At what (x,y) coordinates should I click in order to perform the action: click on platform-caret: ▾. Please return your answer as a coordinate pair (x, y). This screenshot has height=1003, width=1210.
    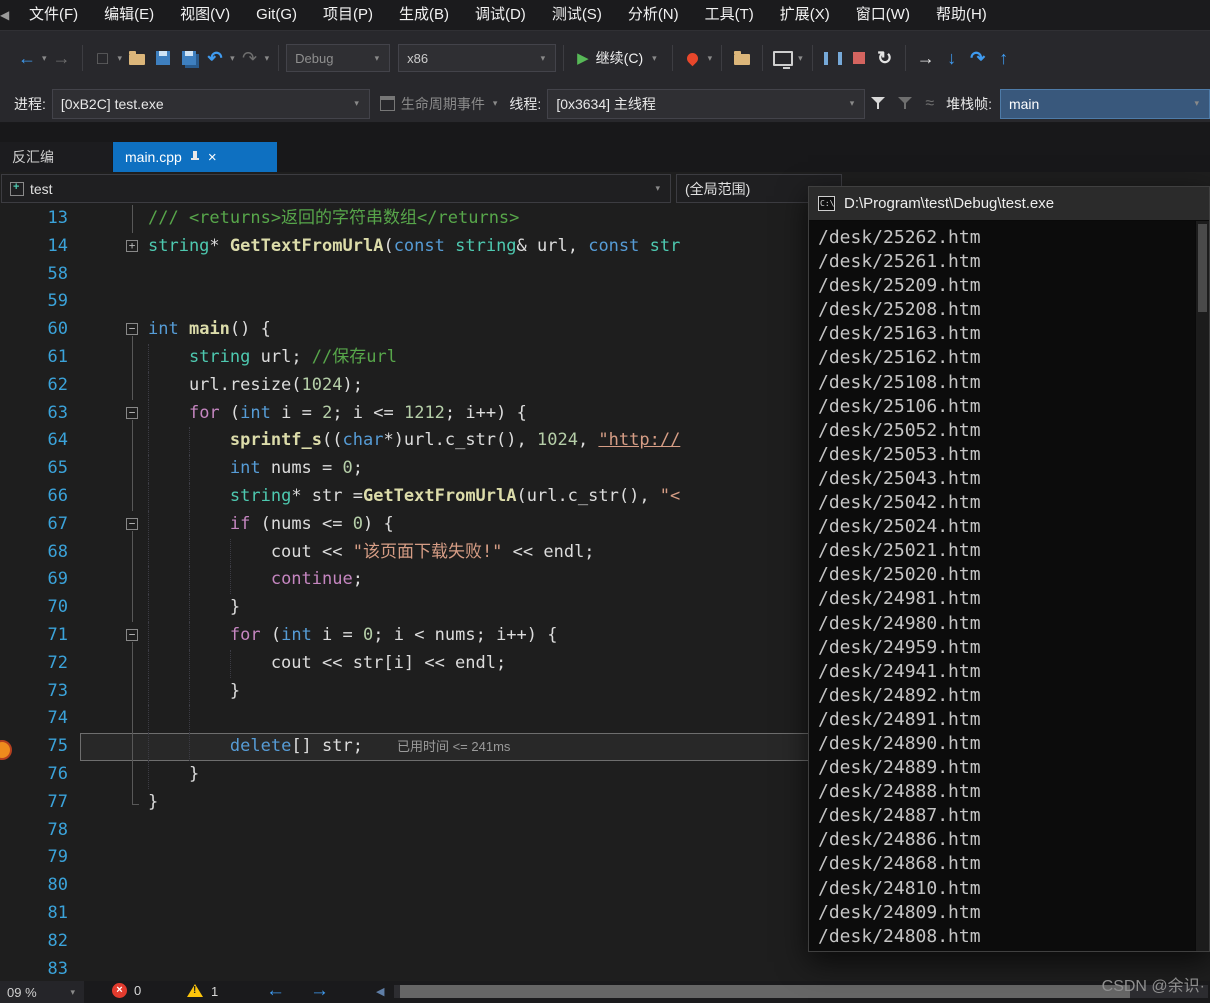
    Looking at the image, I should click on (543, 58).